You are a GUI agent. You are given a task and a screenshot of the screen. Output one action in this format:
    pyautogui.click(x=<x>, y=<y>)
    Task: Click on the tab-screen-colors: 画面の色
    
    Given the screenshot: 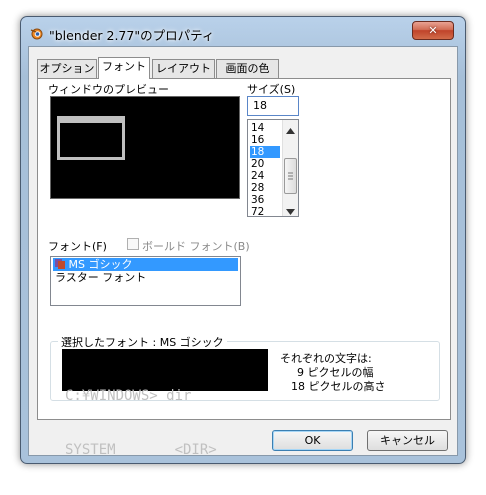 What is the action you would take?
    pyautogui.click(x=247, y=68)
    